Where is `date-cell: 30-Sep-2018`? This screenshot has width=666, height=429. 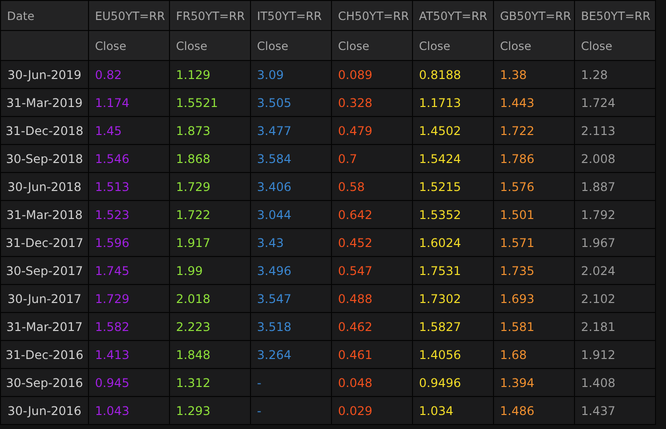 date-cell: 30-Sep-2018 is located at coordinates (44, 158).